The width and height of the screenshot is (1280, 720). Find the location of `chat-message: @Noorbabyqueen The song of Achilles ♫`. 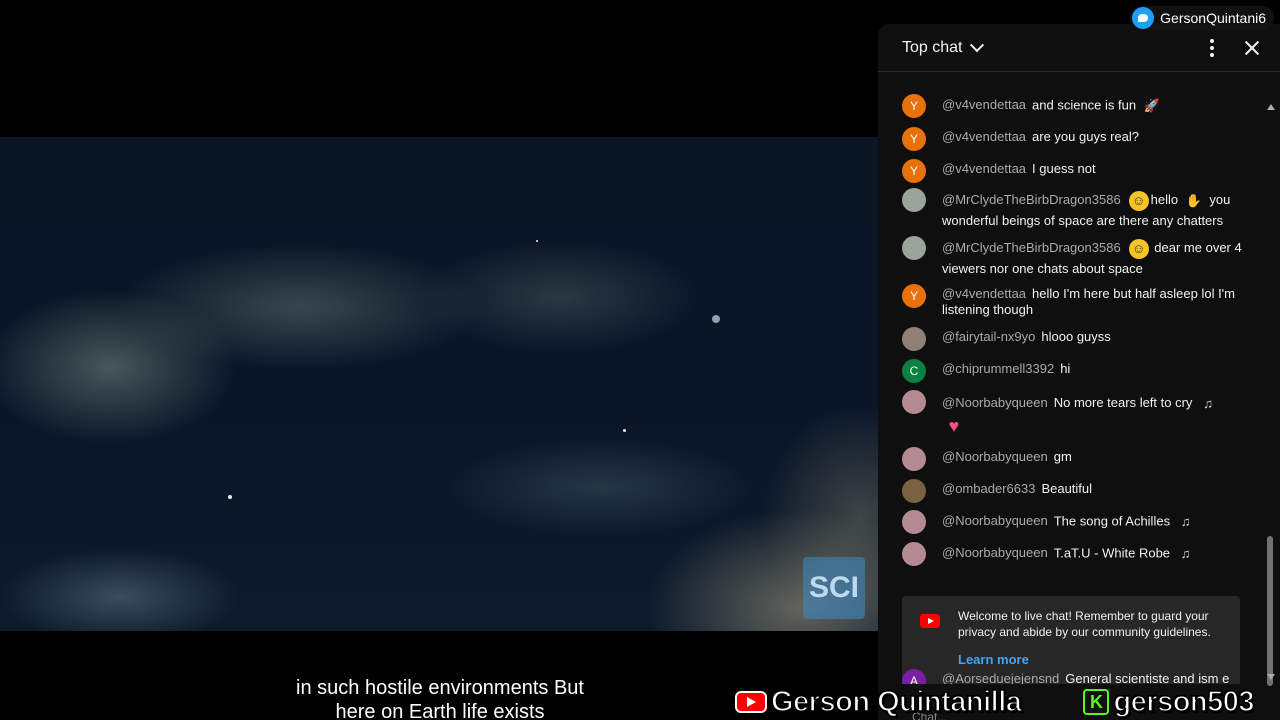

chat-message: @Noorbabyqueen The song of Achilles ♫ is located at coordinates (1083, 522).